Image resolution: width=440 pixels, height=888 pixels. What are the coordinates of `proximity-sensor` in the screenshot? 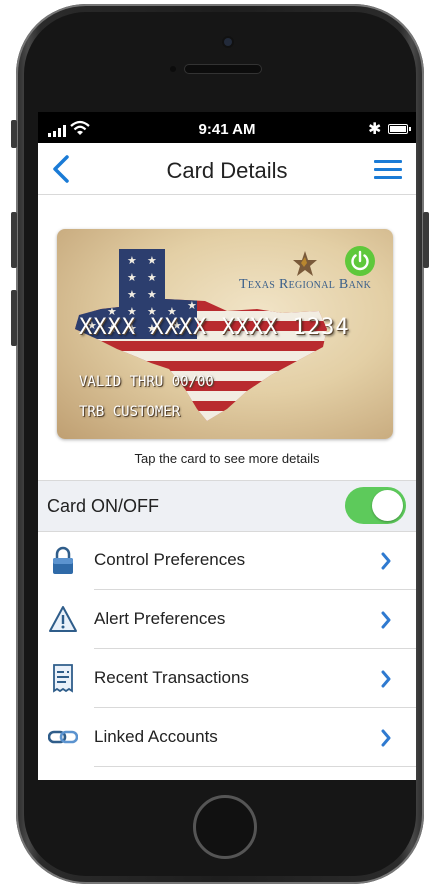 It's located at (173, 69).